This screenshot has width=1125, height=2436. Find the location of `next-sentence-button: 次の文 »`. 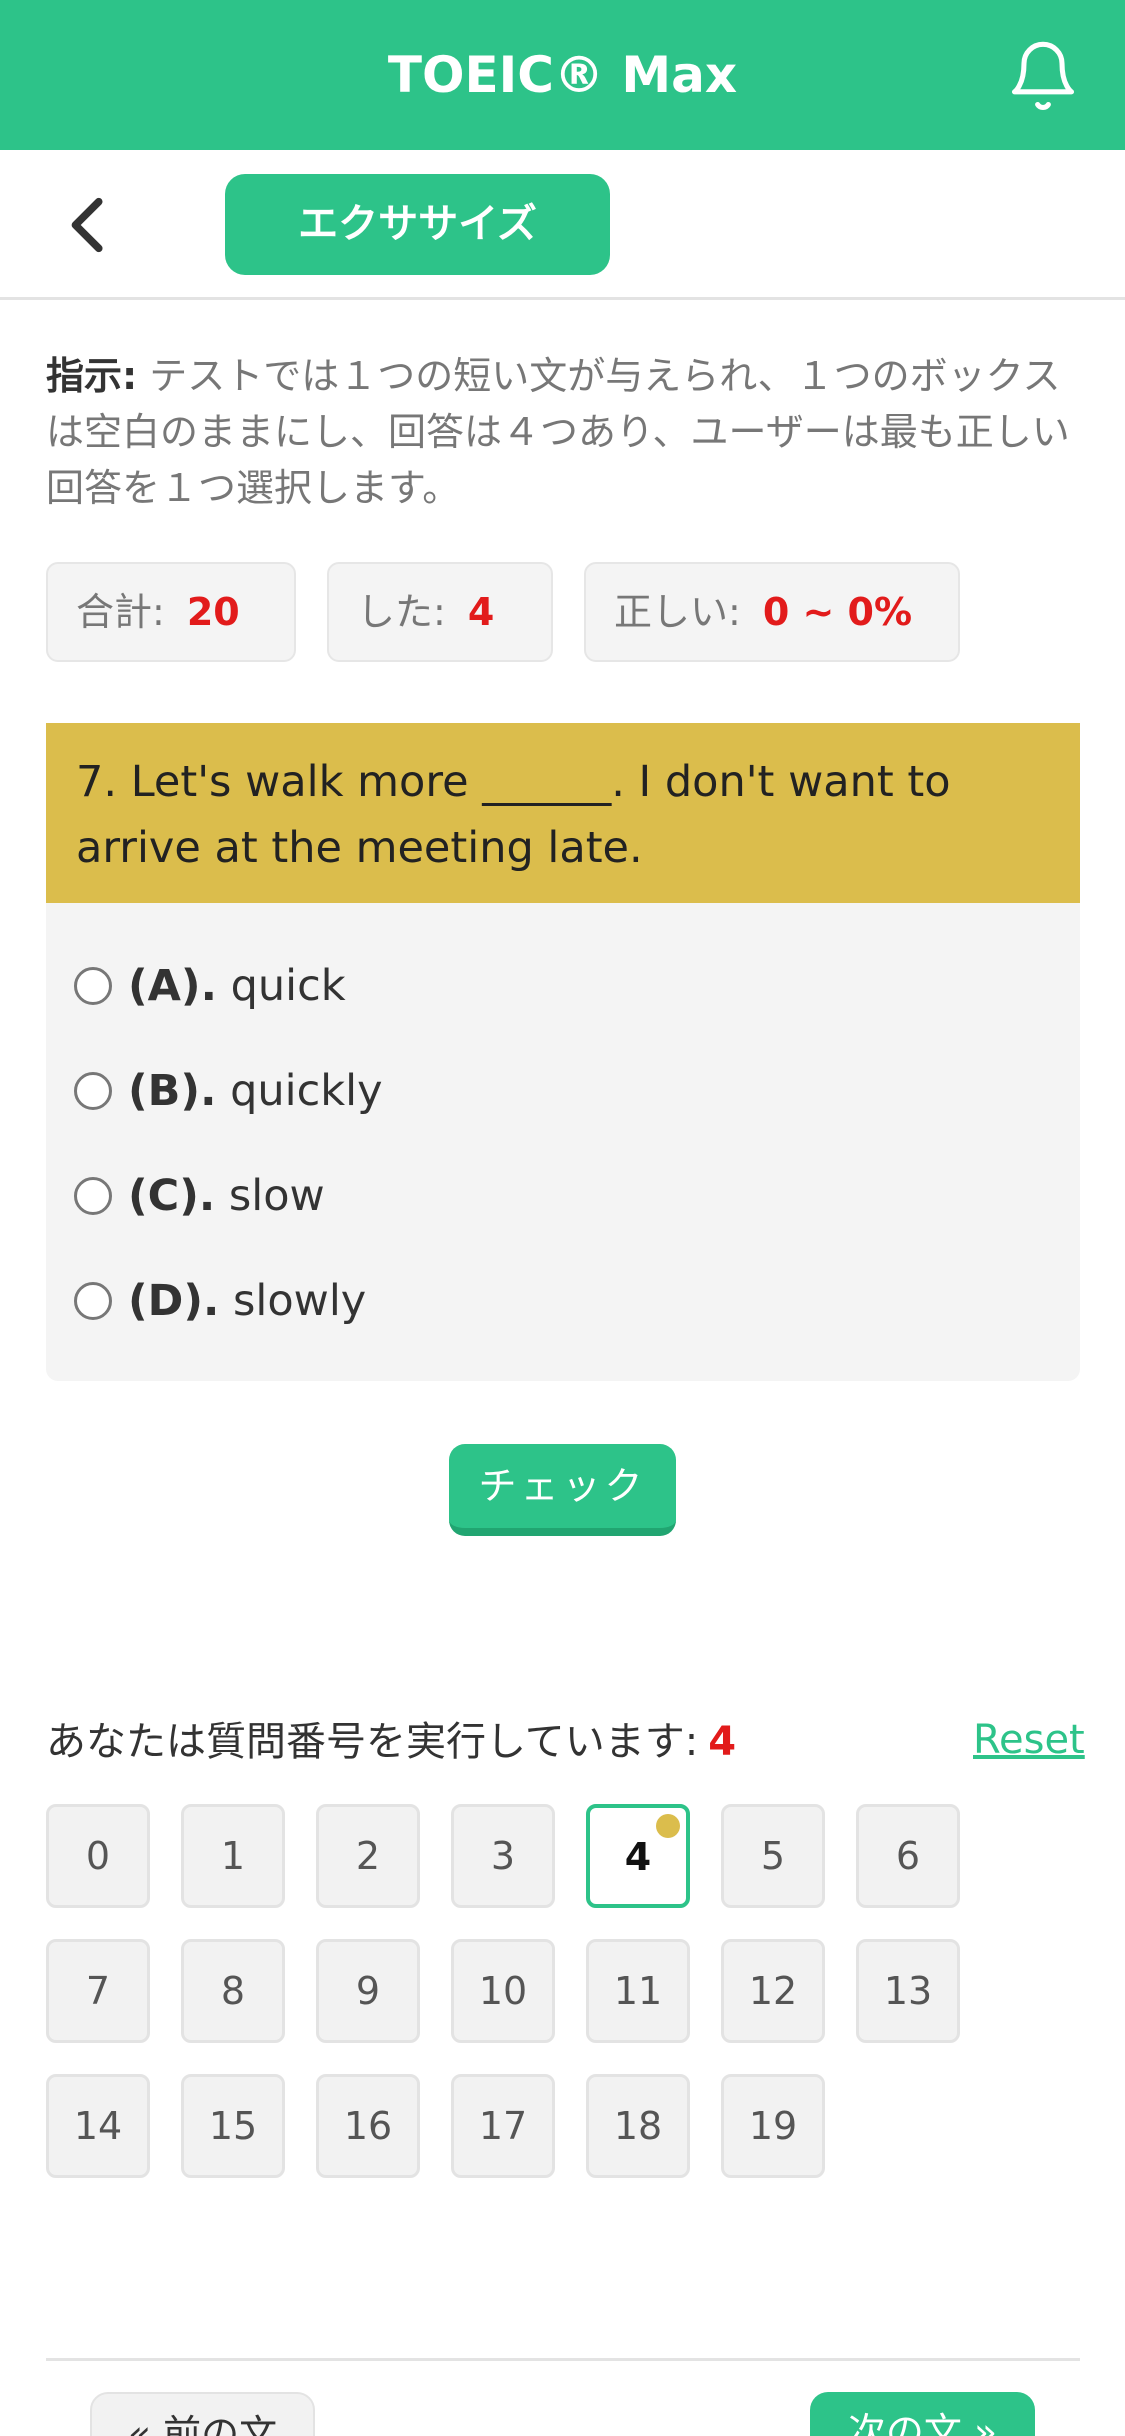

next-sentence-button: 次の文 » is located at coordinates (922, 2414).